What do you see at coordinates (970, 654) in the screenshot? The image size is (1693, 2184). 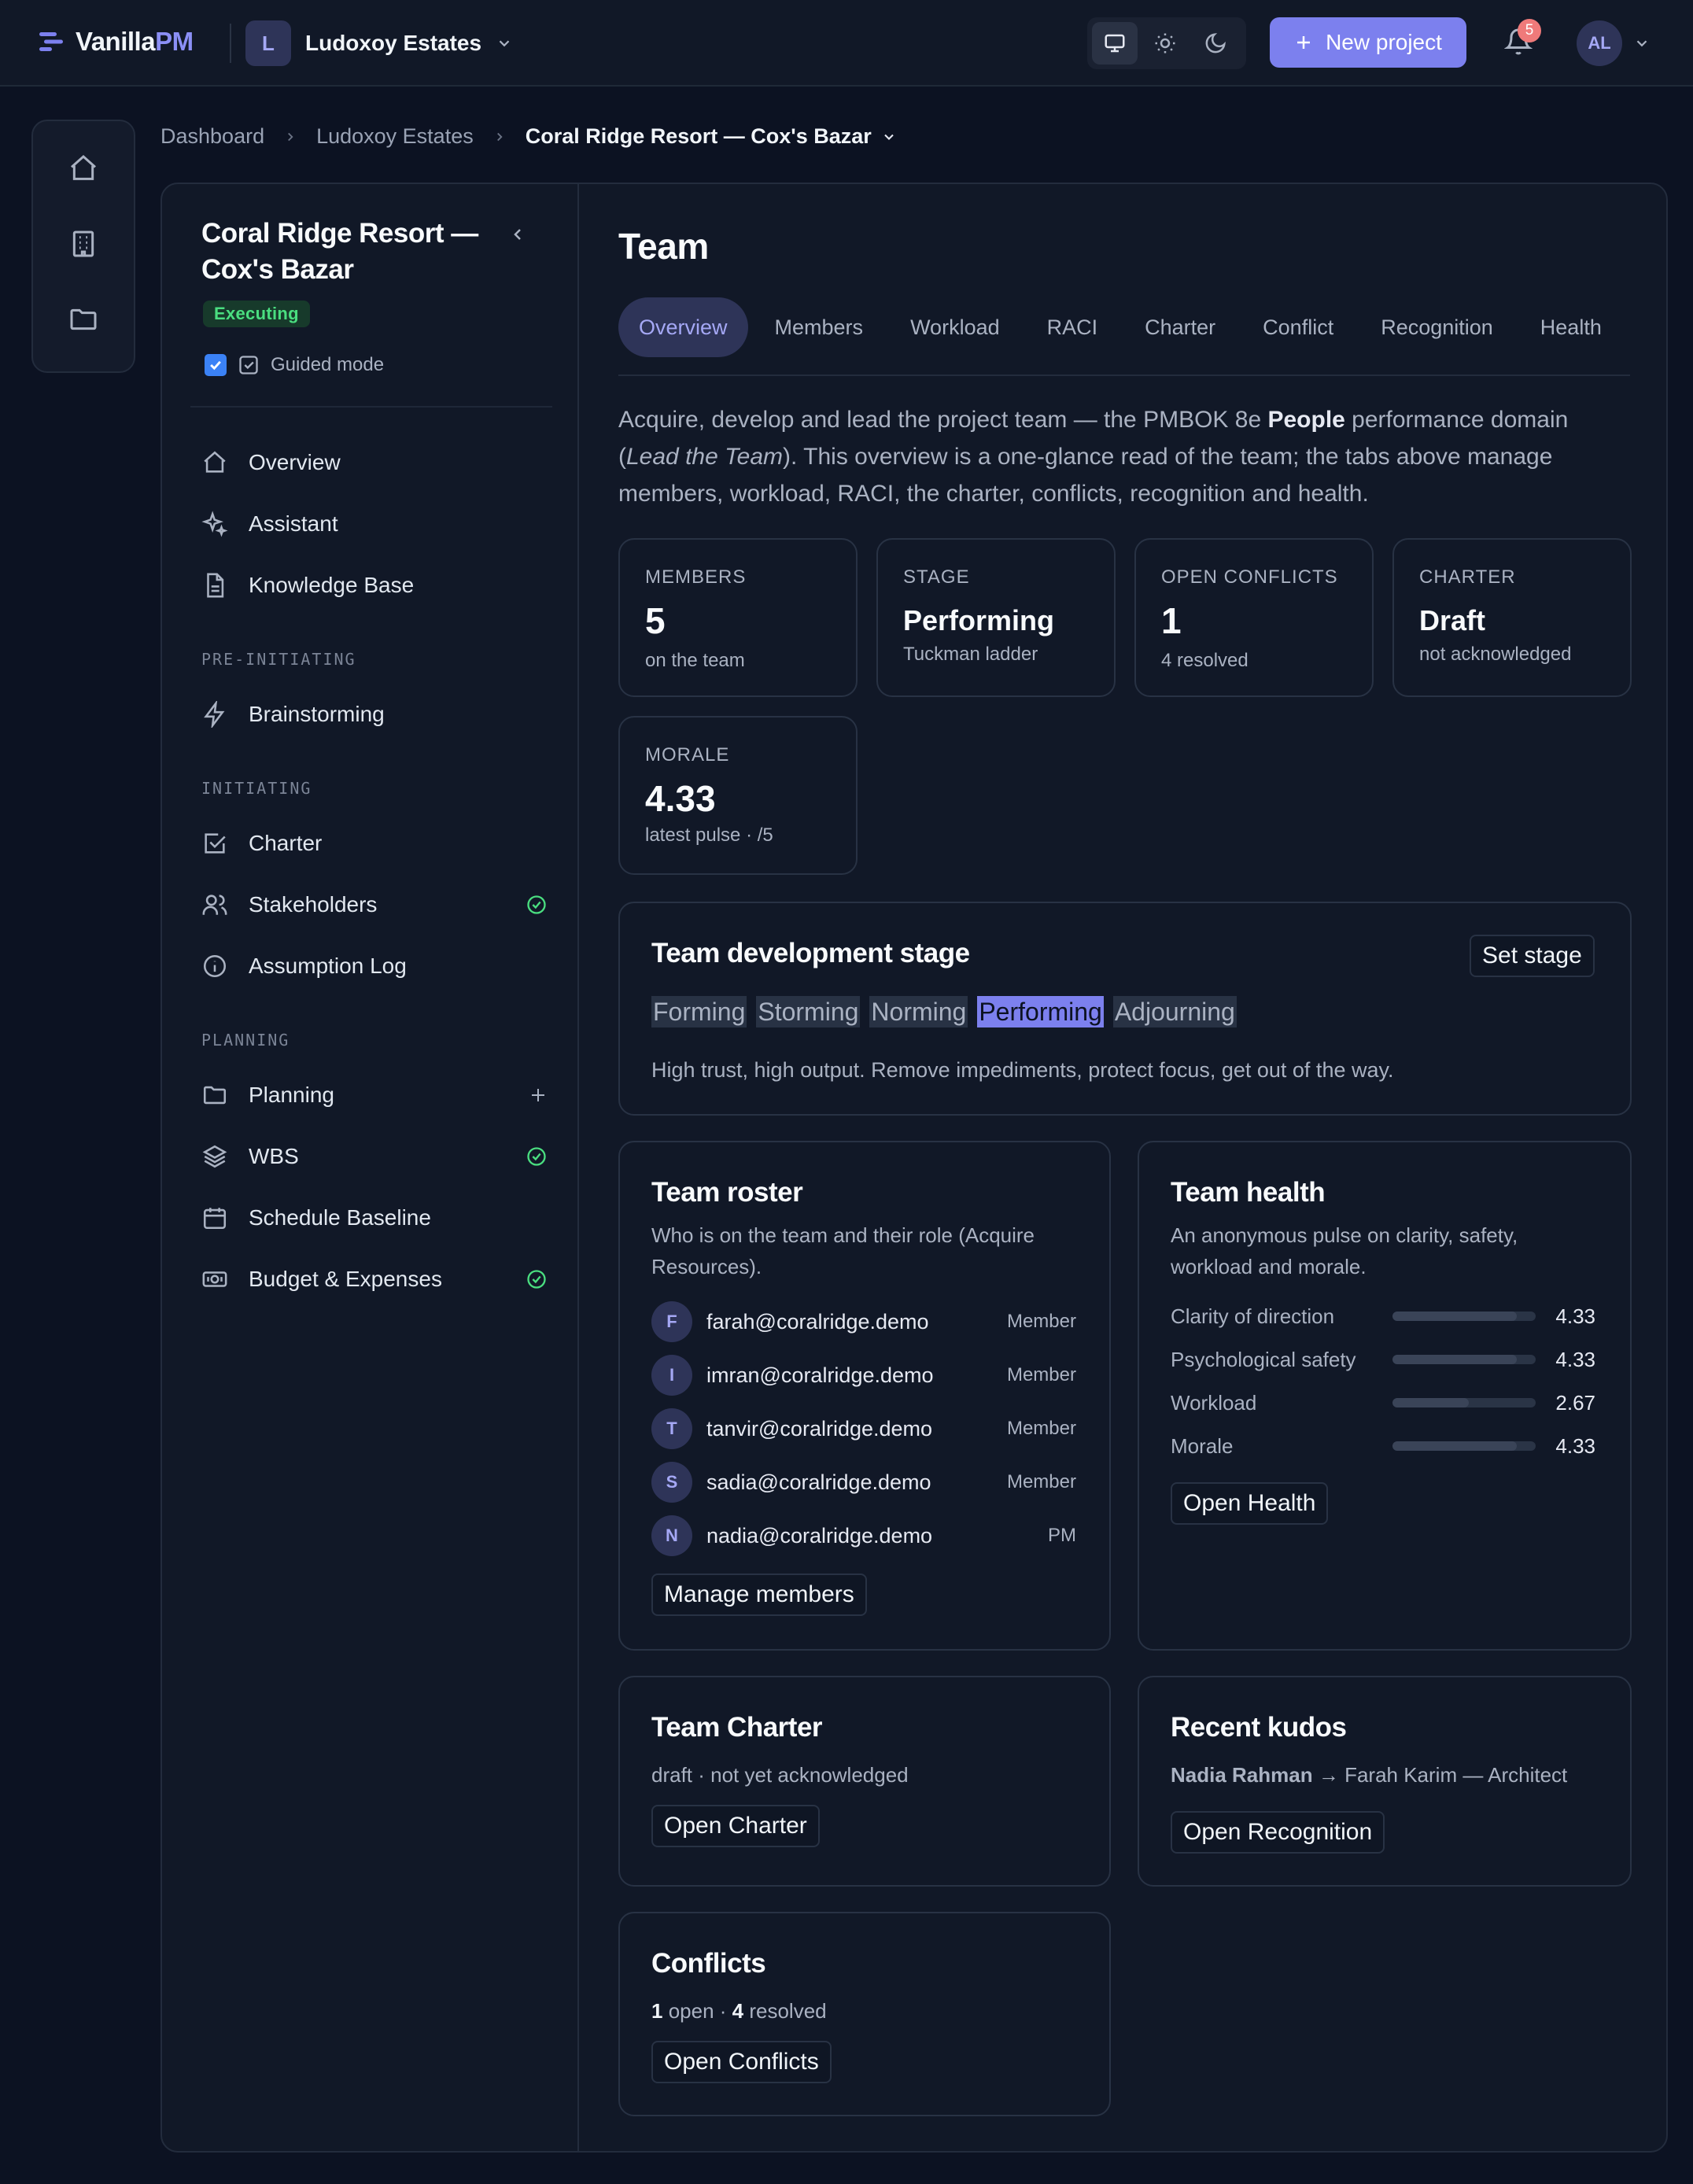 I see `kpi-sub: Tuckman ladder` at bounding box center [970, 654].